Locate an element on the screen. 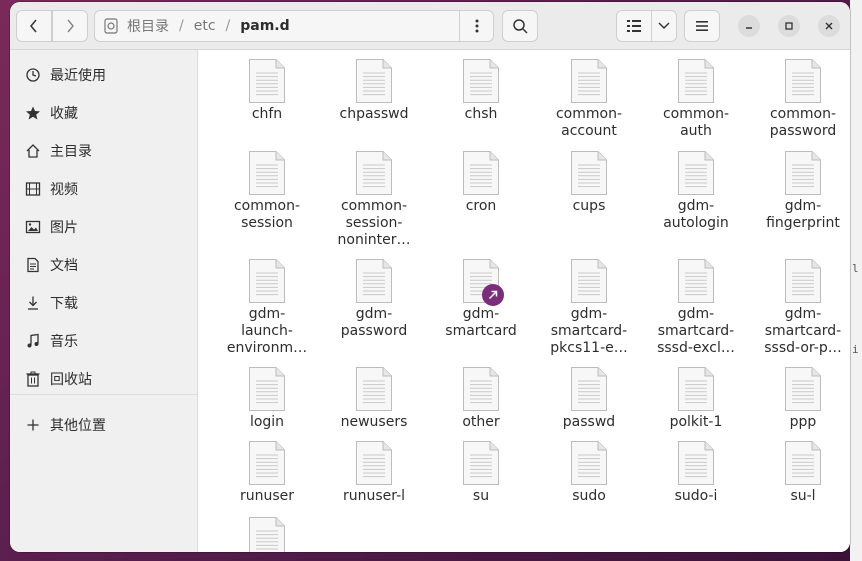  file-item: chfn is located at coordinates (267, 90).